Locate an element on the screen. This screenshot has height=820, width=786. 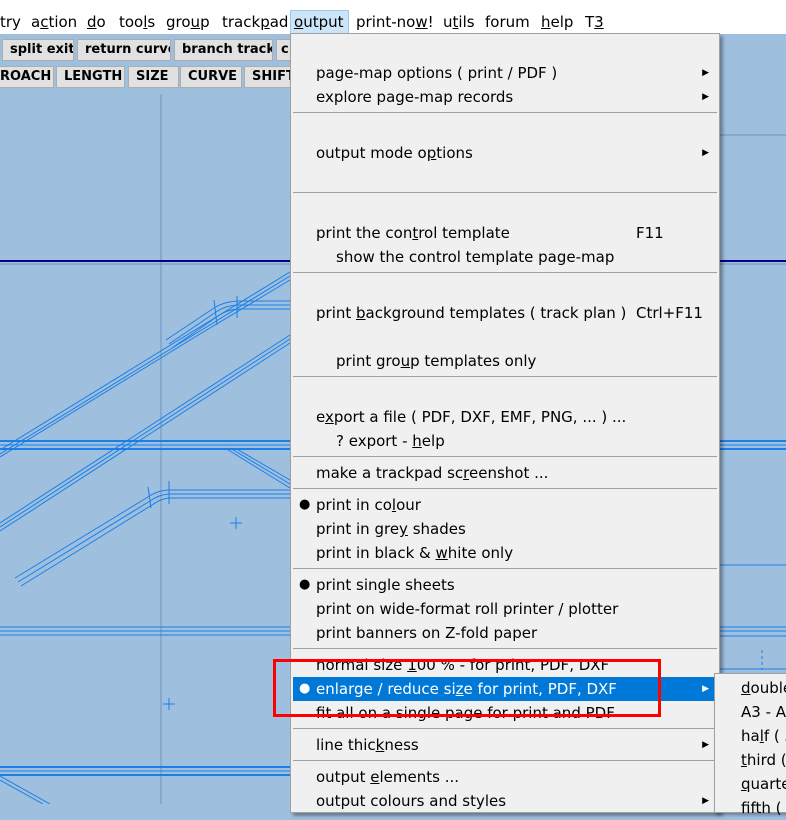
submenu-item-fifth: fifth ( is located at coordinates (761, 808).